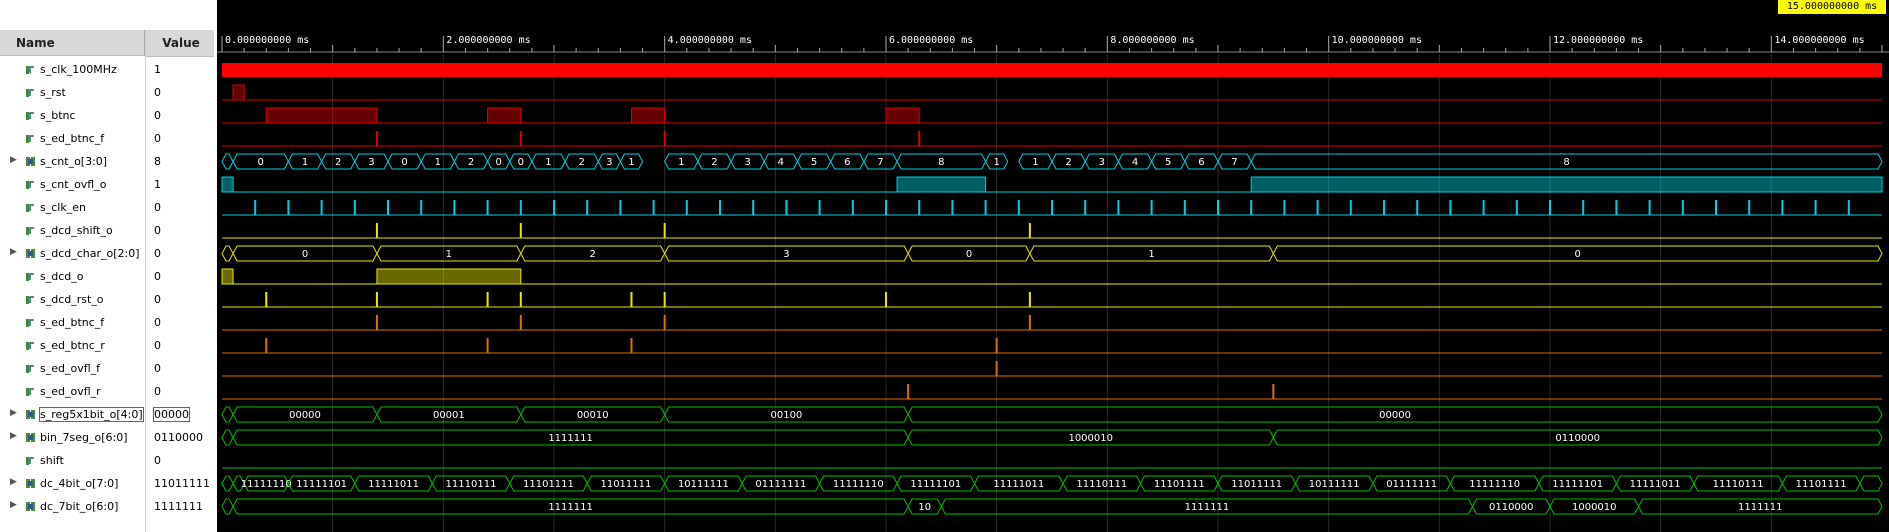 This screenshot has height=532, width=1889. What do you see at coordinates (1052, 70) in the screenshot?
I see `clock-waveform` at bounding box center [1052, 70].